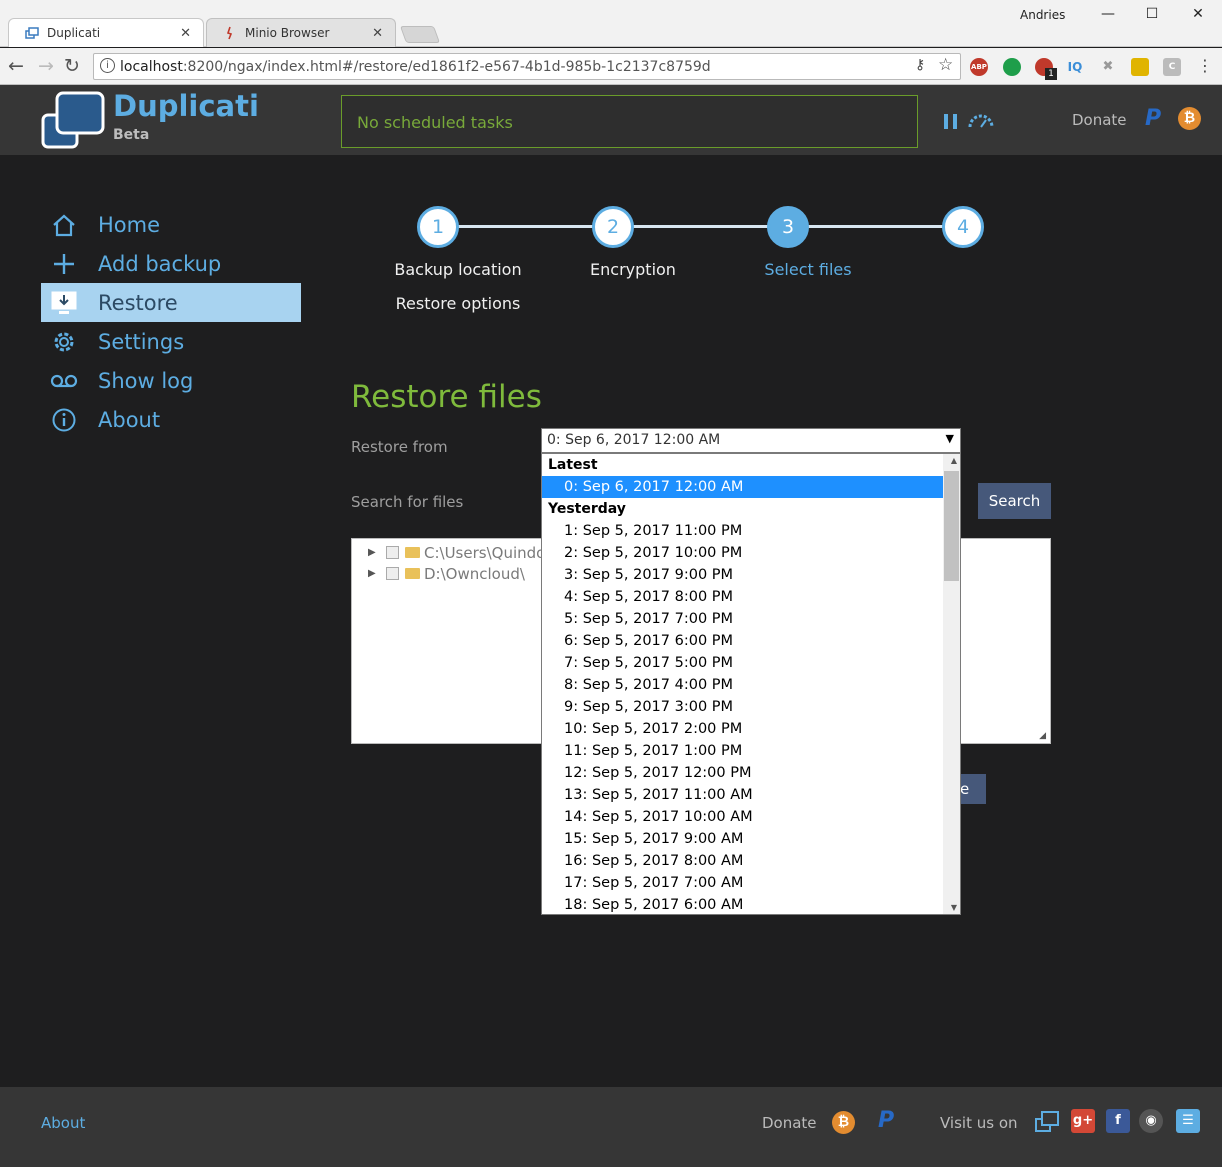 The image size is (1222, 1167). I want to click on step-4: 4, so click(963, 227).